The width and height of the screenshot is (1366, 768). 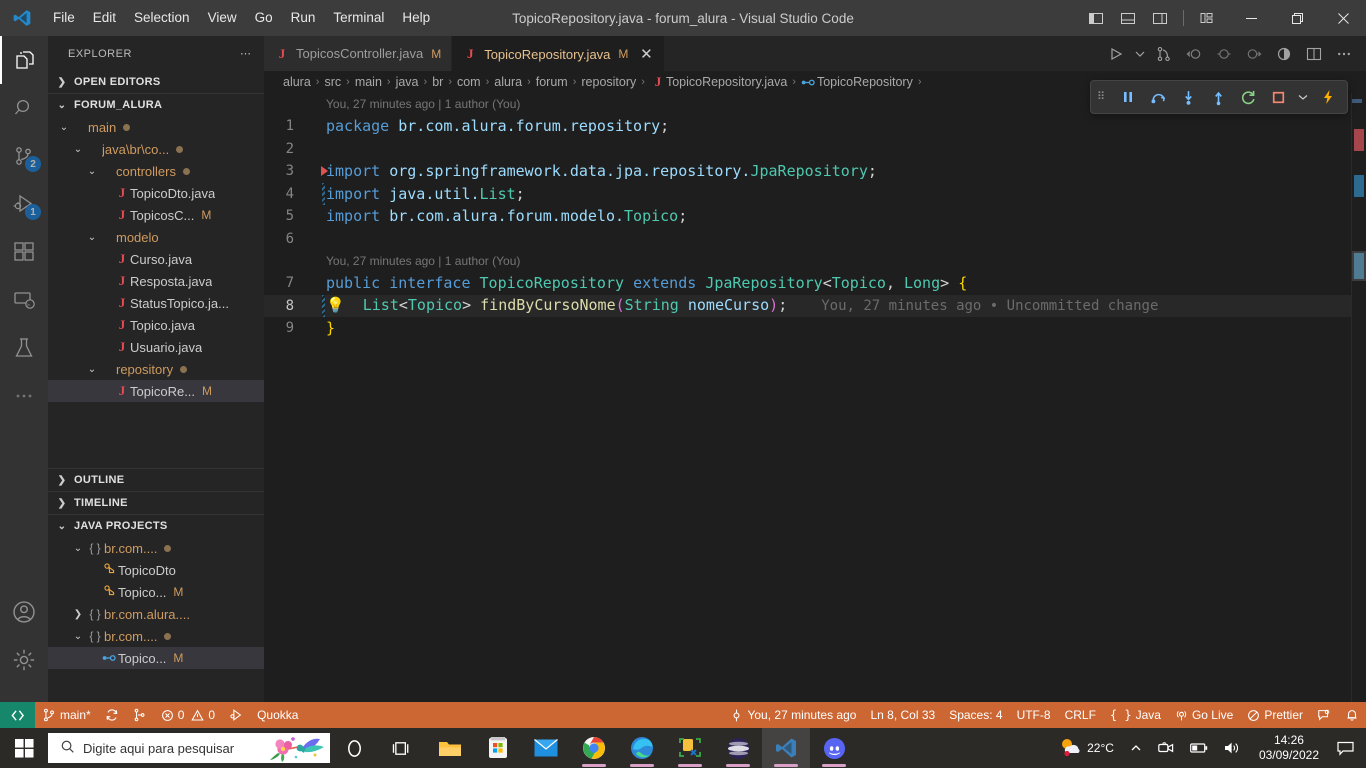 I want to click on cortana-circle-icon, so click(x=354, y=748).